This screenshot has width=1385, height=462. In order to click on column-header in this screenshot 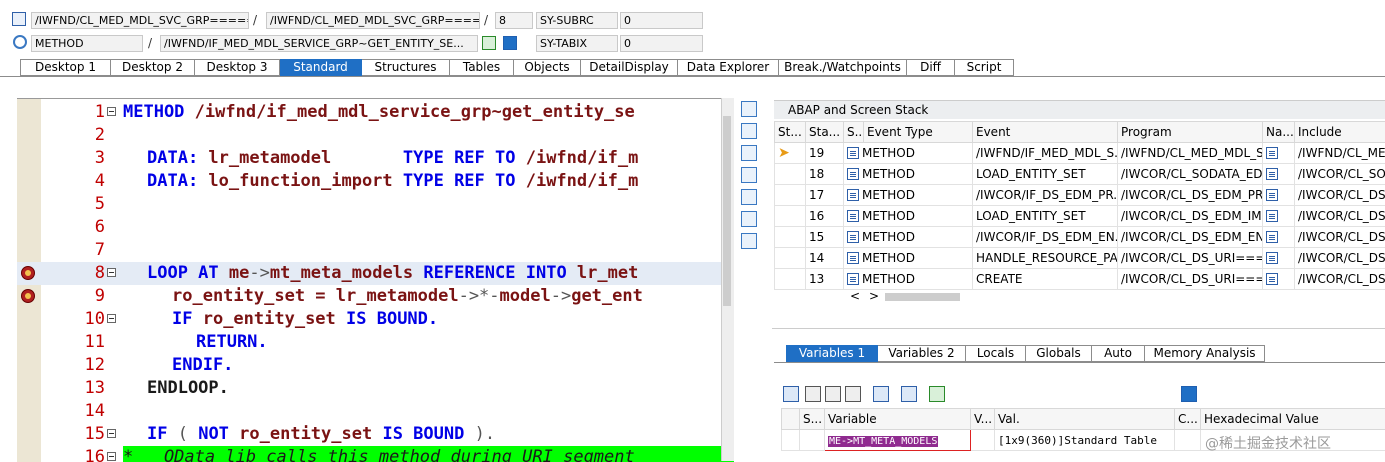, I will do `click(791, 419)`.